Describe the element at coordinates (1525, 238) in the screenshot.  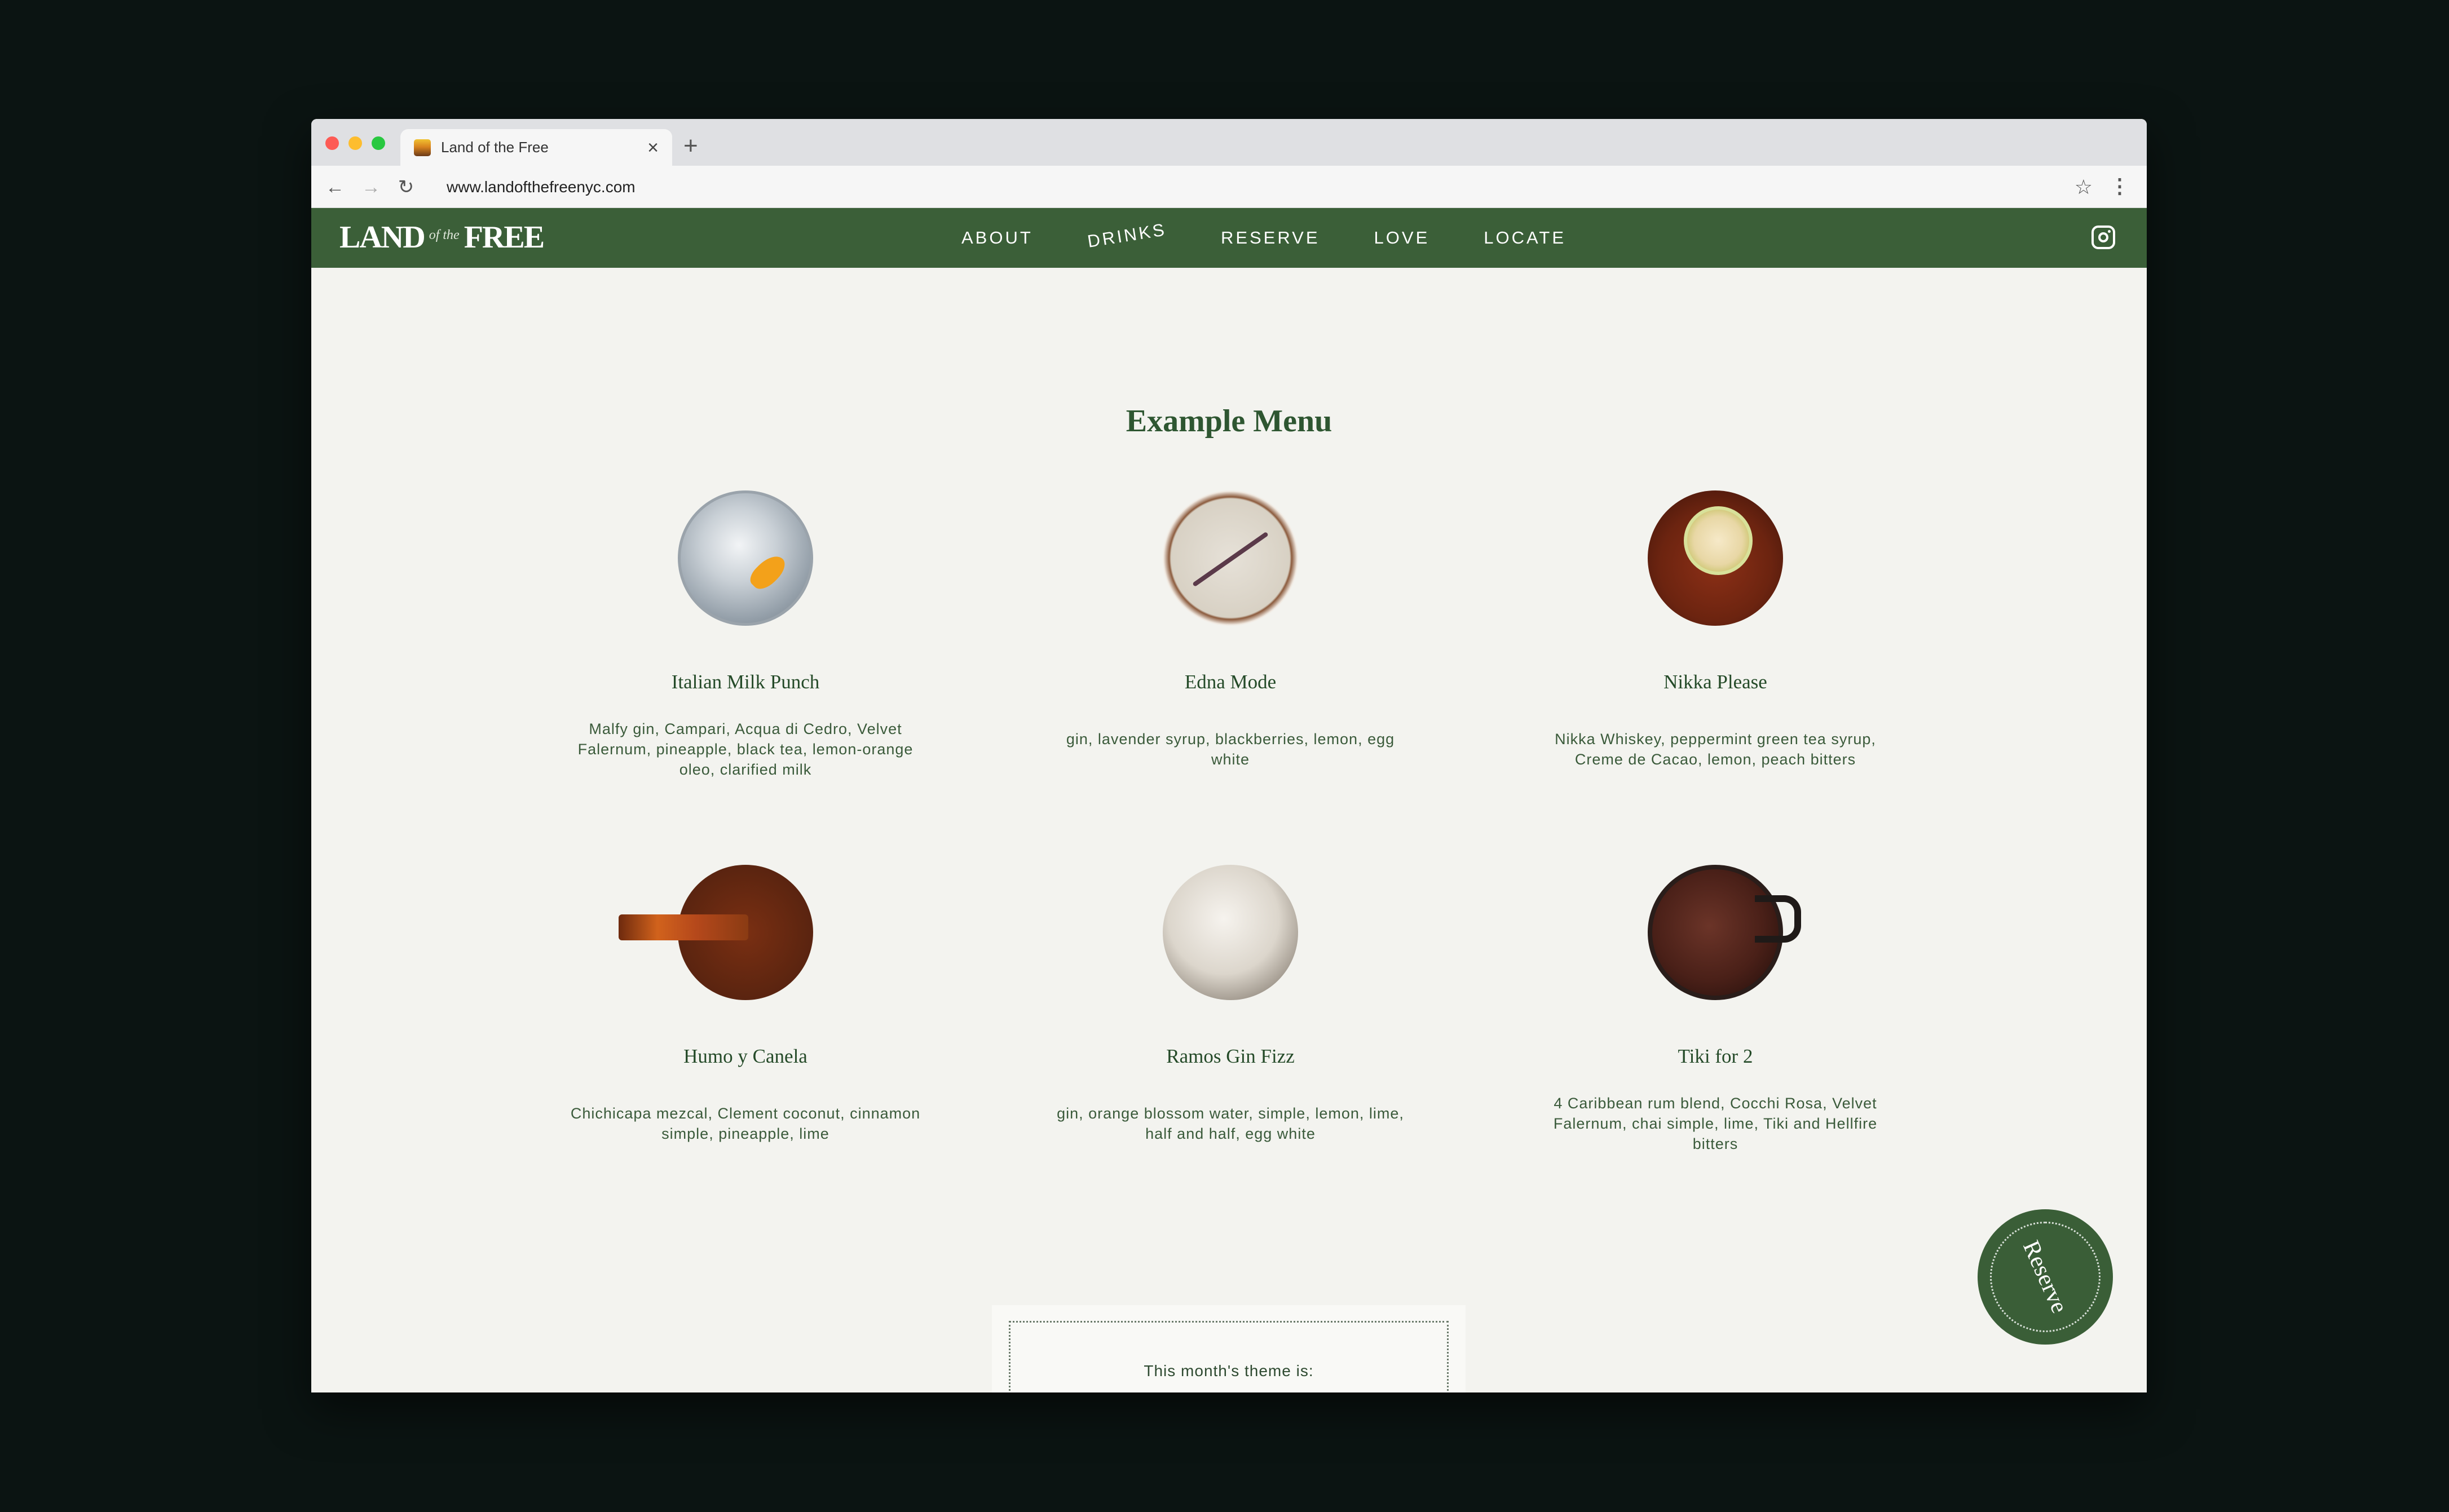
I see `nav-item-locate: LOCATE` at that location.